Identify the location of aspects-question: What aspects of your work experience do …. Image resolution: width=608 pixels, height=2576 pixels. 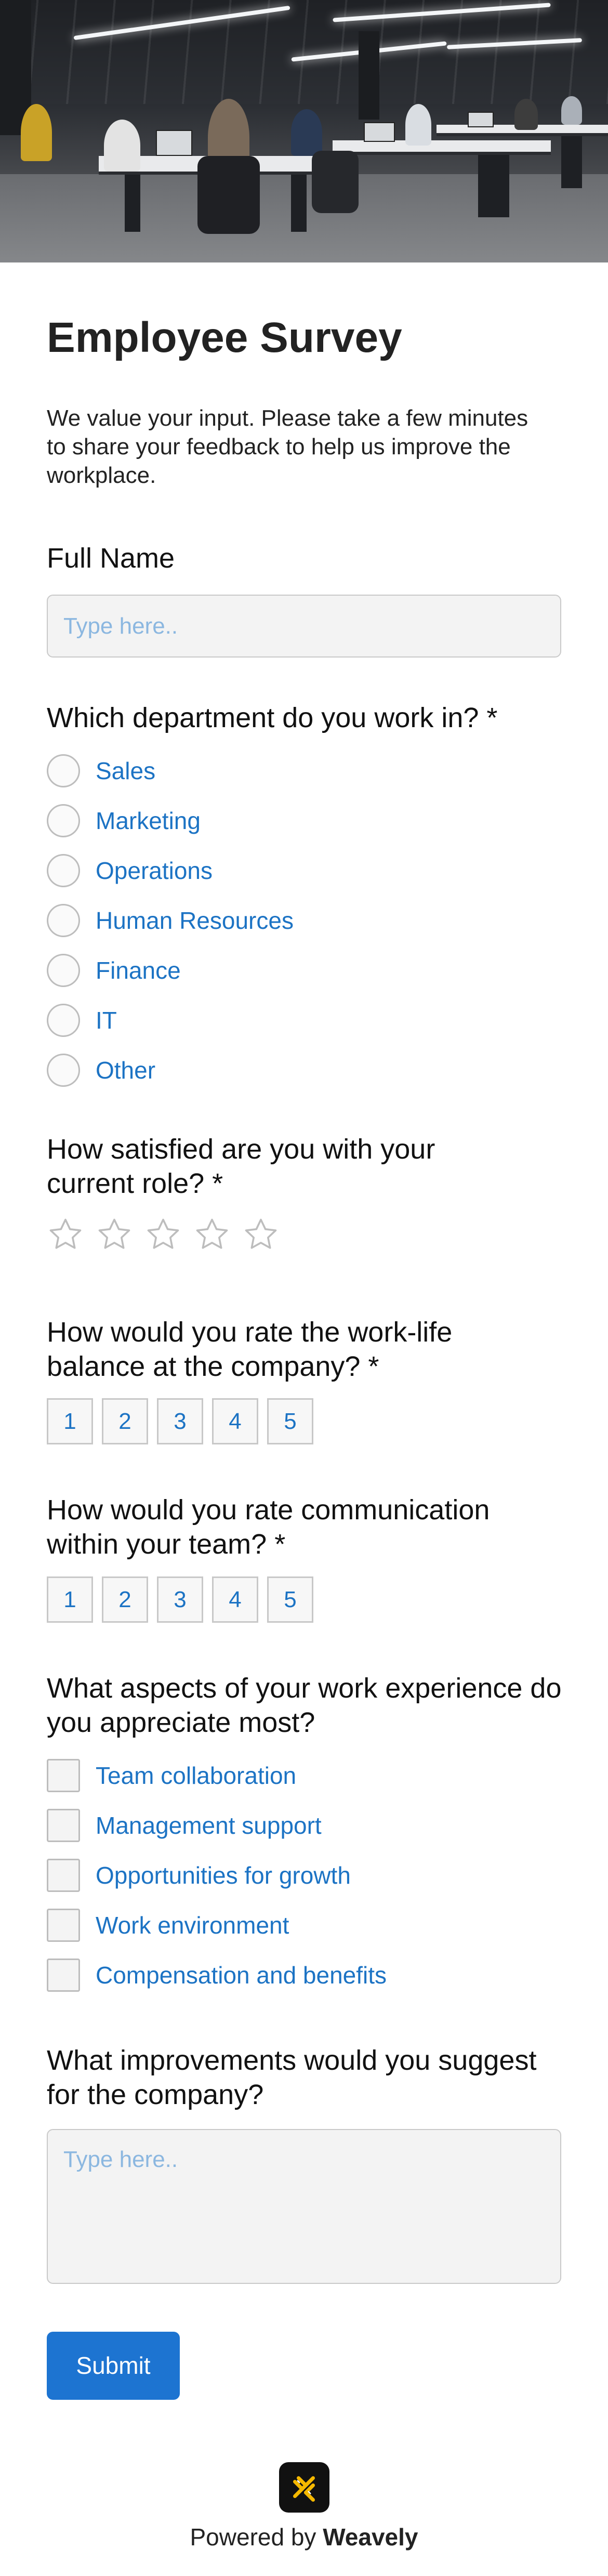
(304, 1836).